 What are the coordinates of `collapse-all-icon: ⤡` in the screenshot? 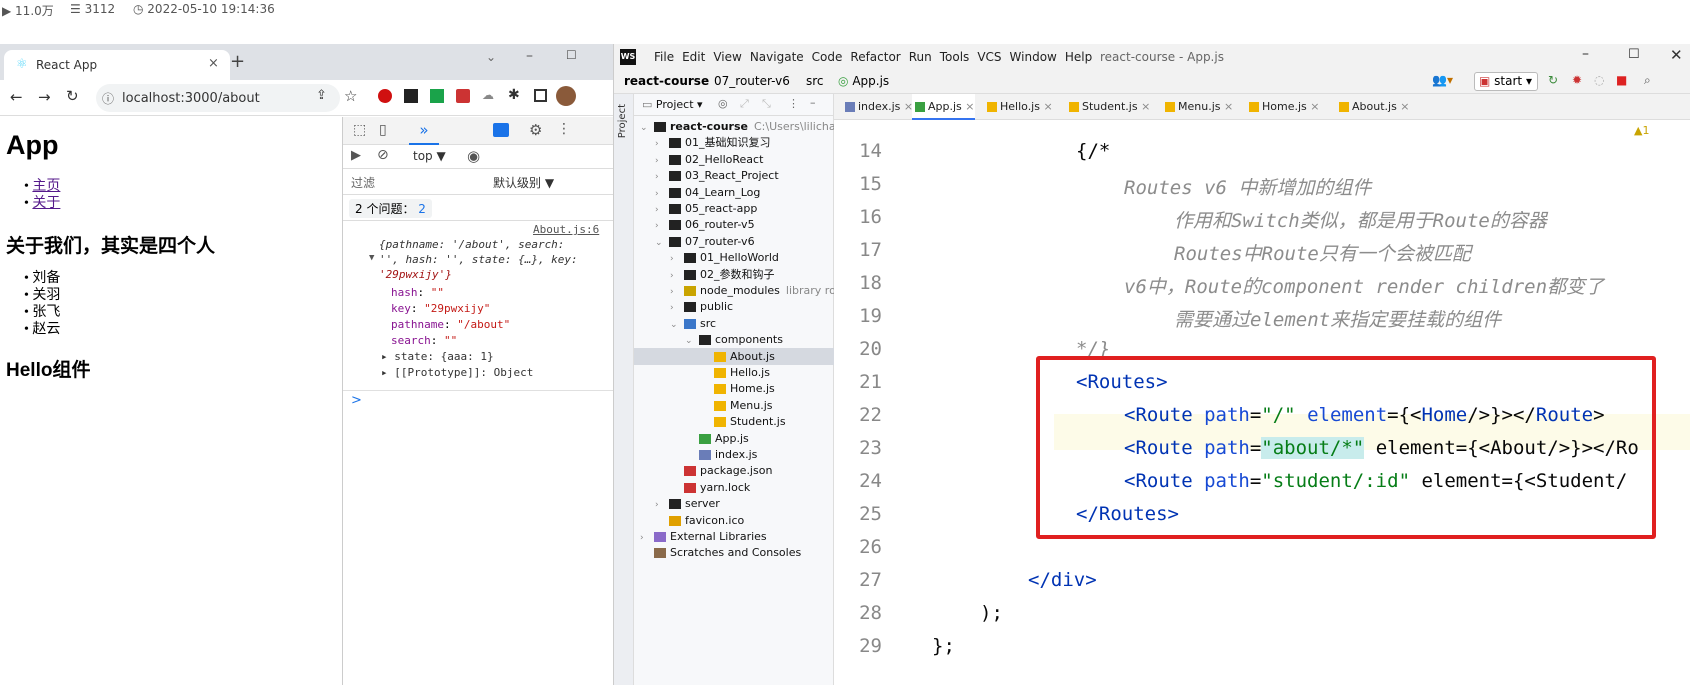 It's located at (766, 104).